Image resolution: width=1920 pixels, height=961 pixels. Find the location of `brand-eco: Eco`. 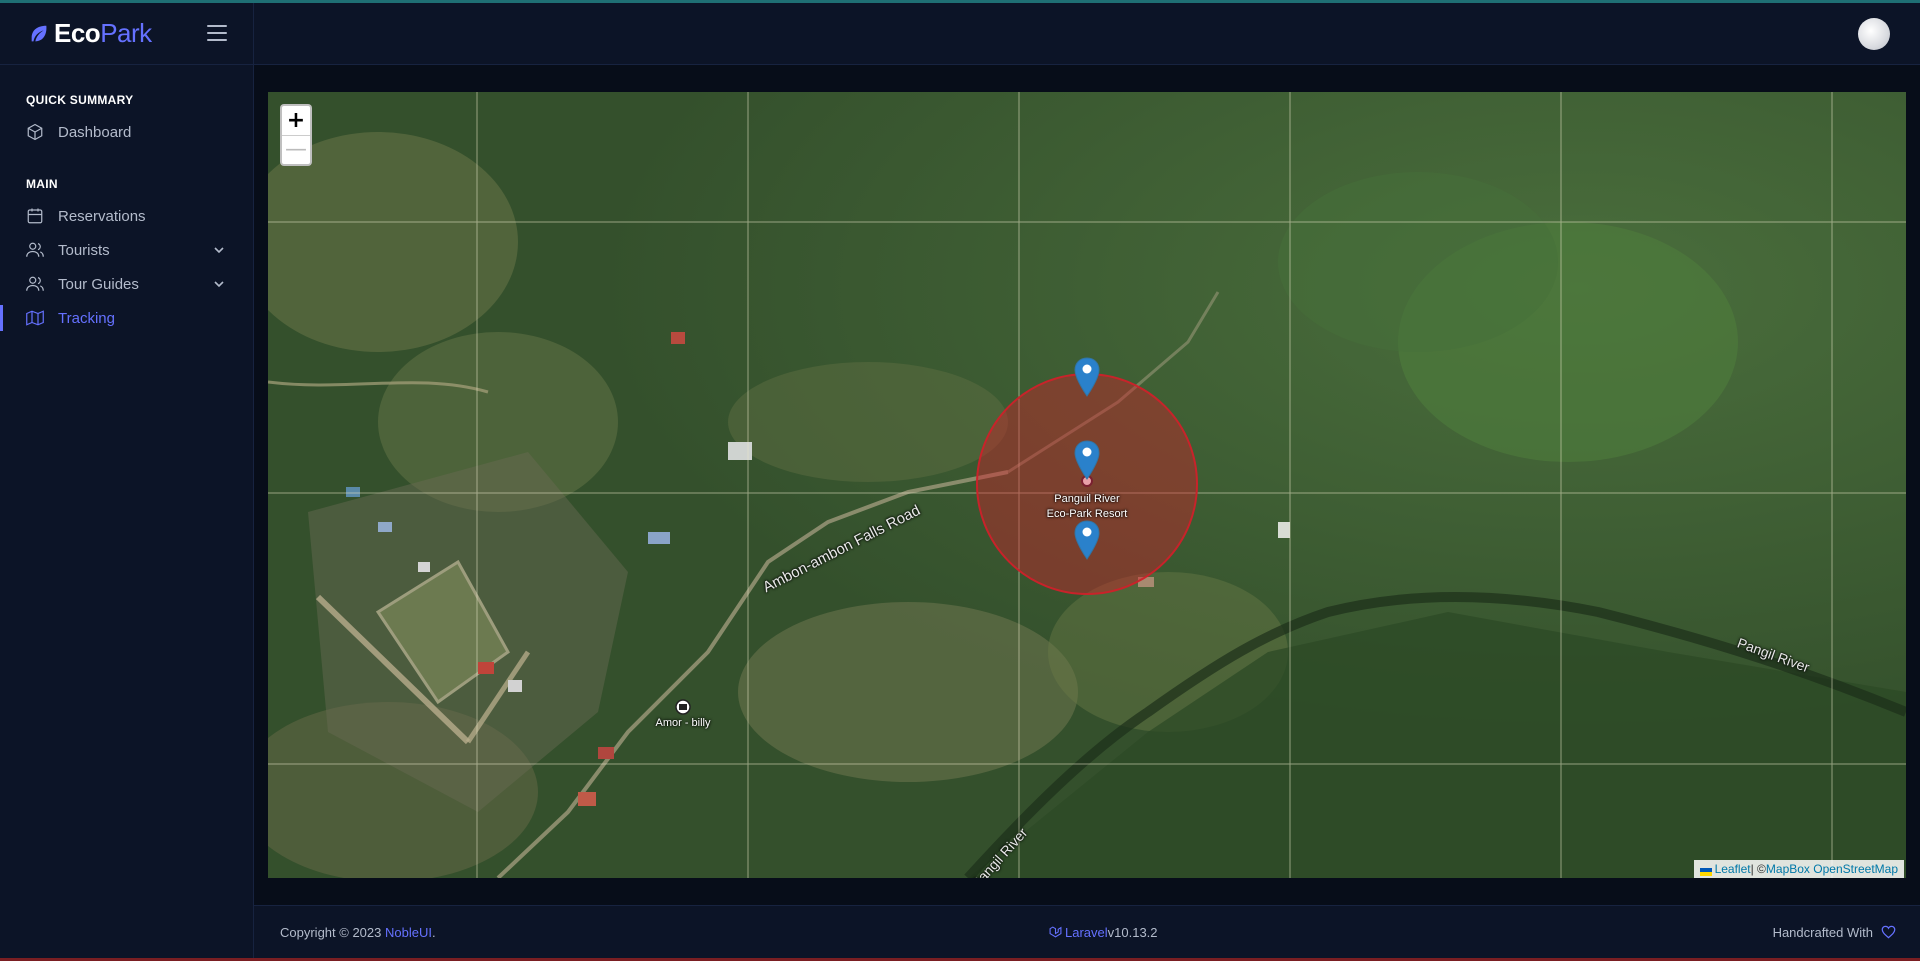

brand-eco: Eco is located at coordinates (77, 33).